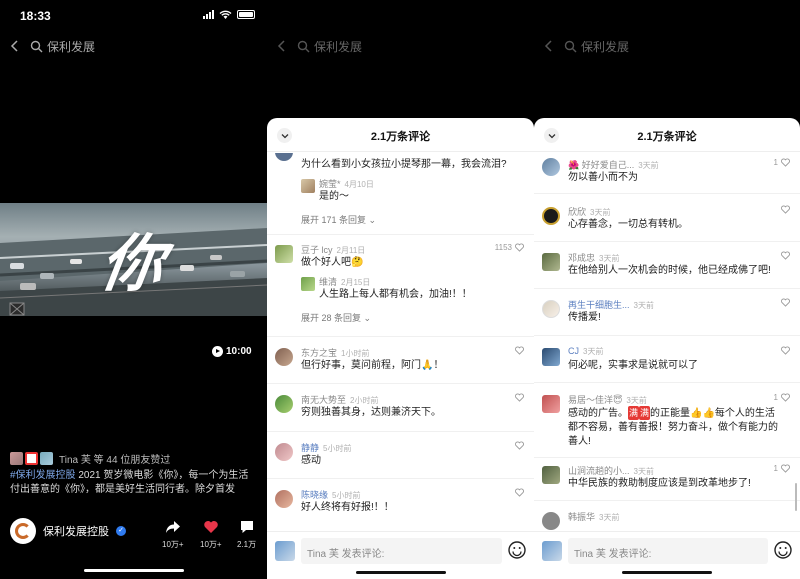  Describe the element at coordinates (76, 531) in the screenshot. I see `author-name: 保利发展控股` at that location.